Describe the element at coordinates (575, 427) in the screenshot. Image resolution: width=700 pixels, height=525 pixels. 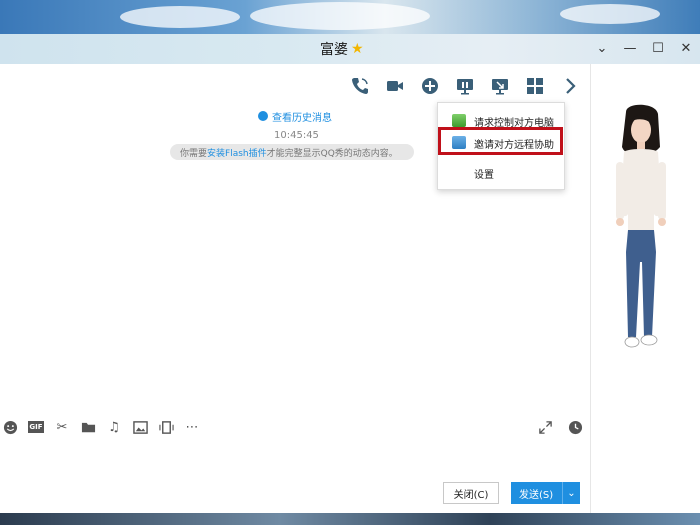
I see `history-clock-icon` at that location.